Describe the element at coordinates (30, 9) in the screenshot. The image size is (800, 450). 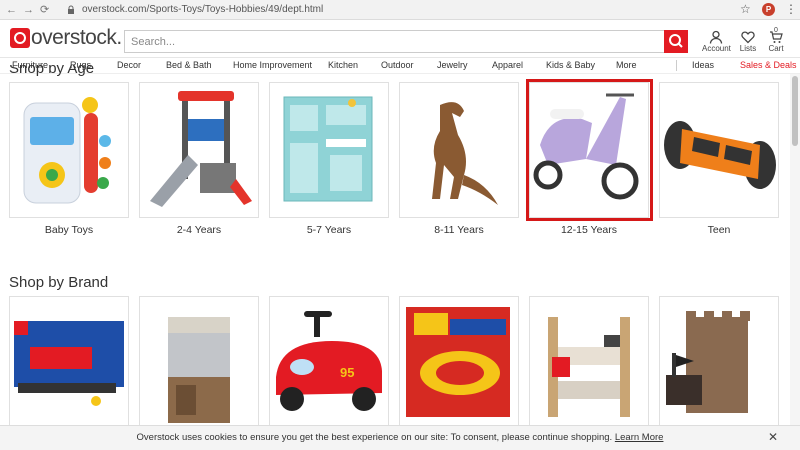
I see `browser-nav-arrows: ←→⟳` at that location.